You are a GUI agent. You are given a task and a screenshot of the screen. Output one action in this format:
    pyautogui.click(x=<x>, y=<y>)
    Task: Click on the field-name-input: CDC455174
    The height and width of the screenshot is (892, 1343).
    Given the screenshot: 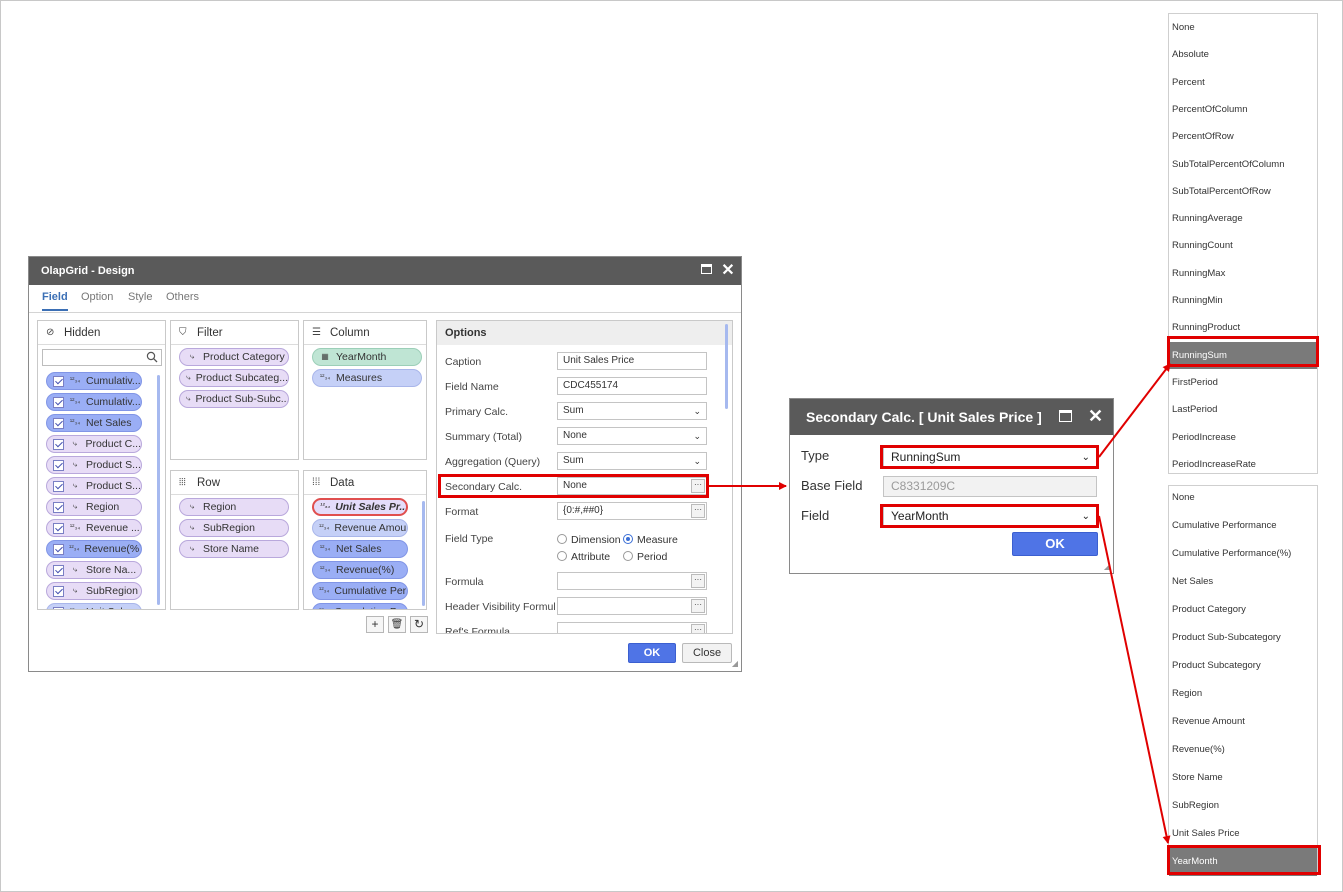 What is the action you would take?
    pyautogui.click(x=632, y=386)
    